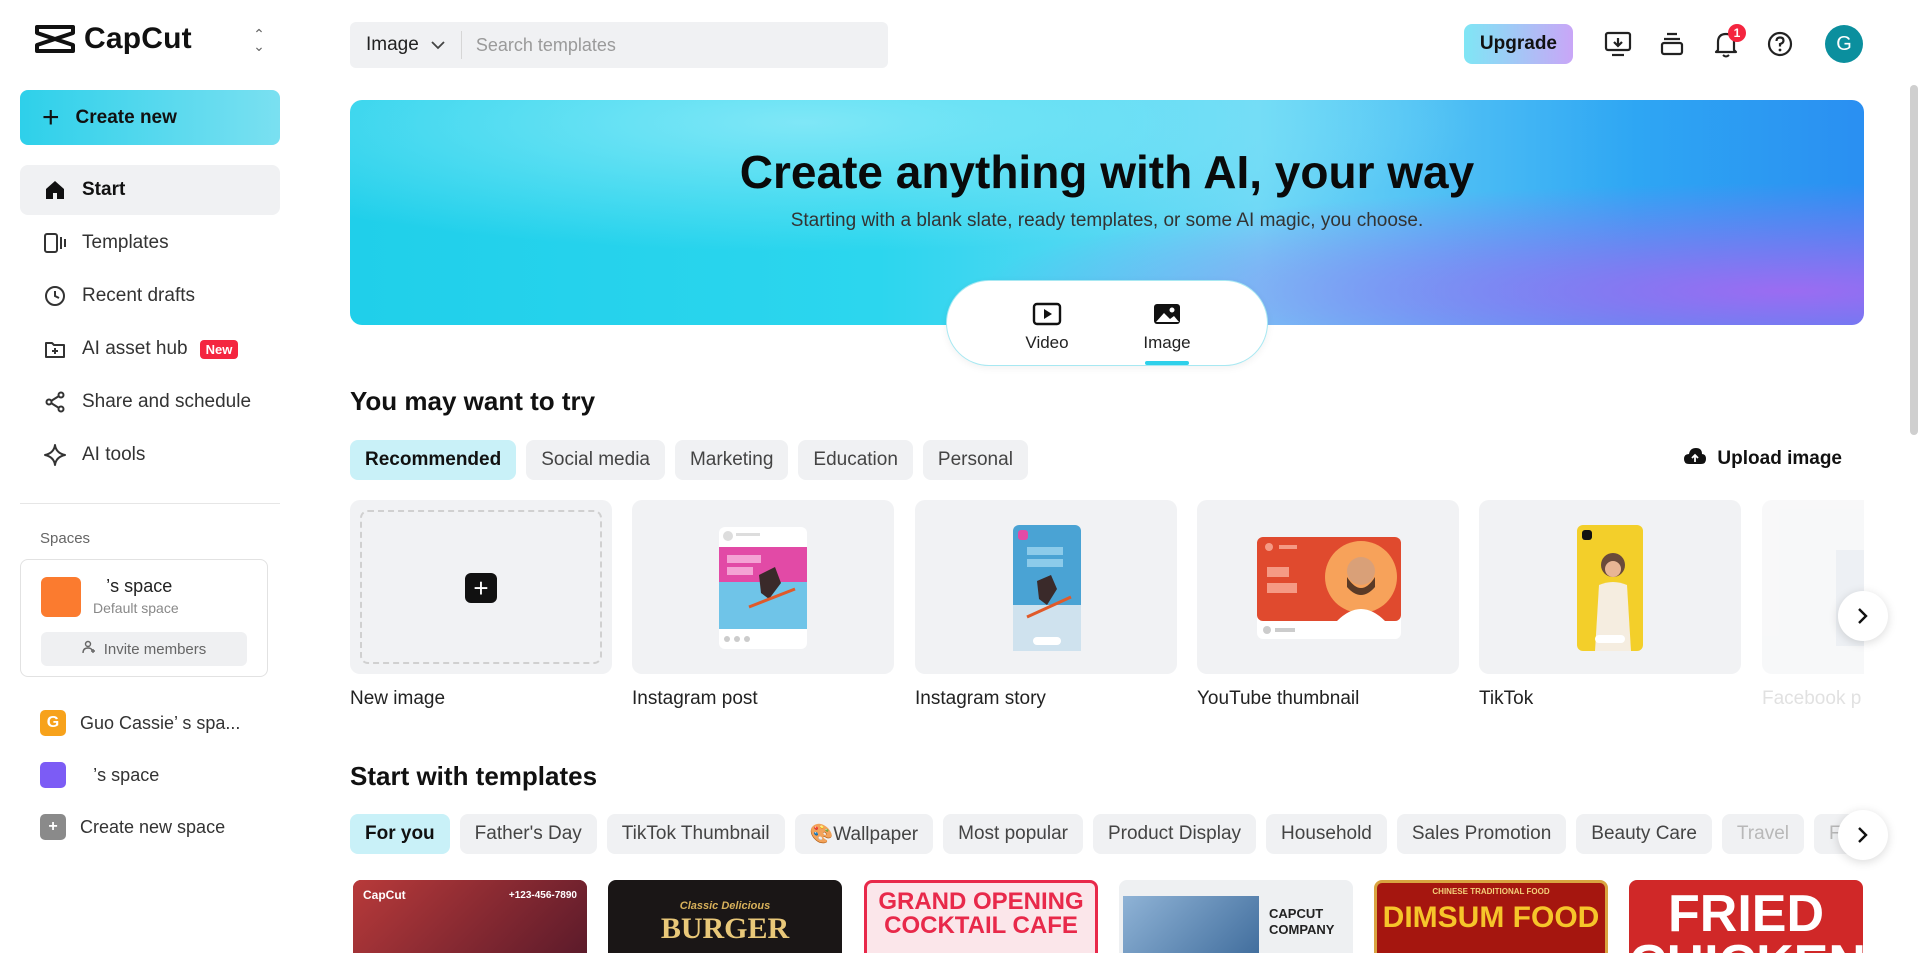 The width and height of the screenshot is (1920, 953). What do you see at coordinates (150, 117) in the screenshot?
I see `create-new-button: + Create new` at bounding box center [150, 117].